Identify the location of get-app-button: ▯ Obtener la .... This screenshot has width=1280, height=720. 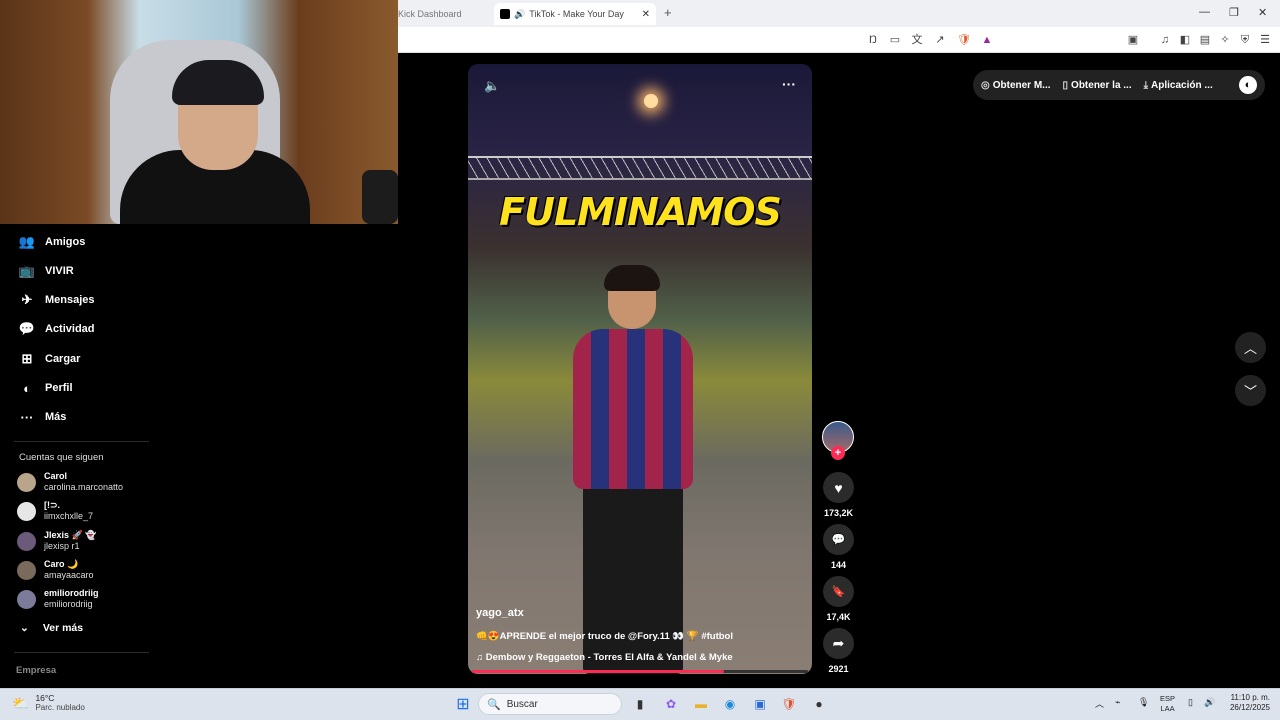
(1097, 85).